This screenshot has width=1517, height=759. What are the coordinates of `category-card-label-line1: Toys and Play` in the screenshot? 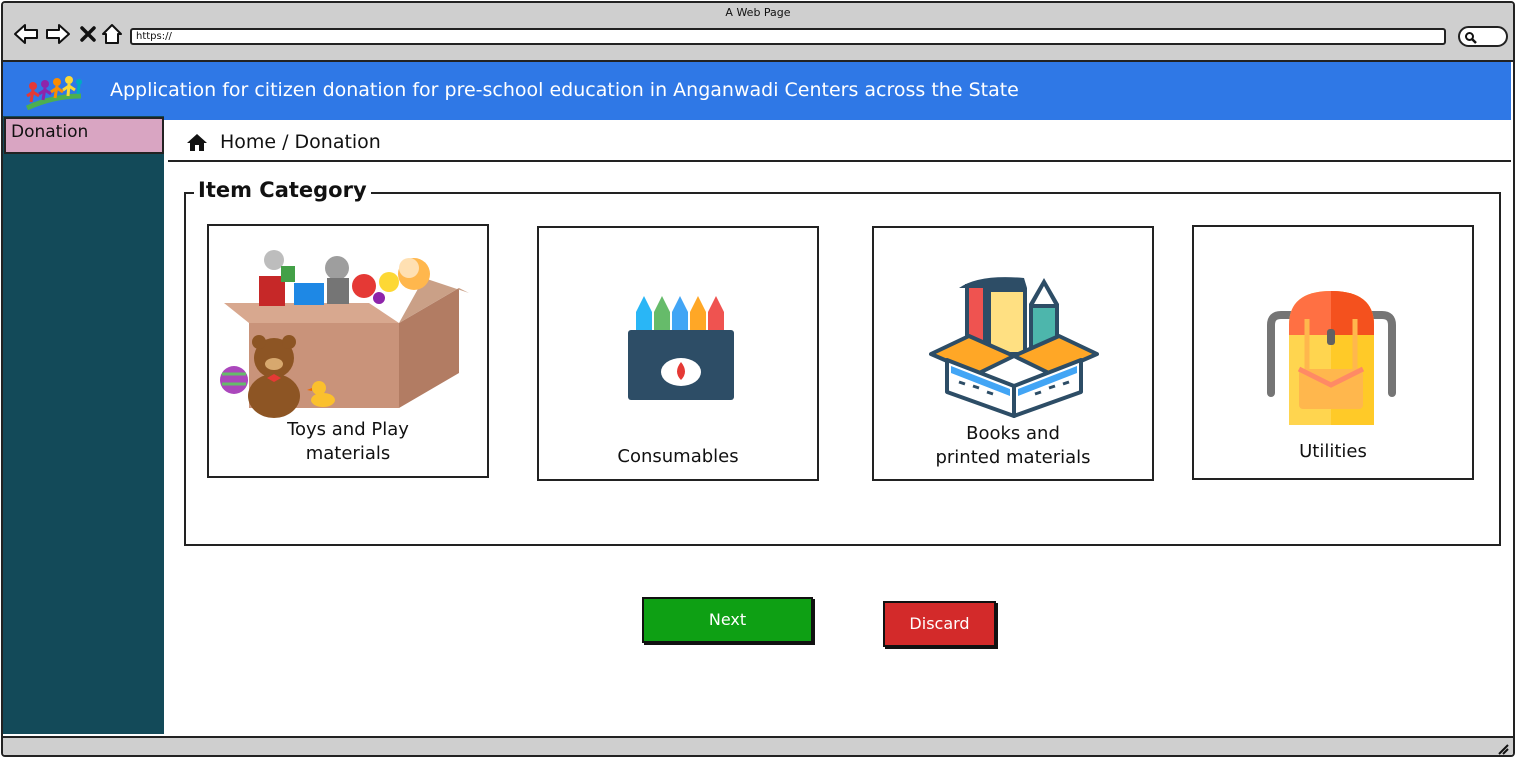 It's located at (348, 429).